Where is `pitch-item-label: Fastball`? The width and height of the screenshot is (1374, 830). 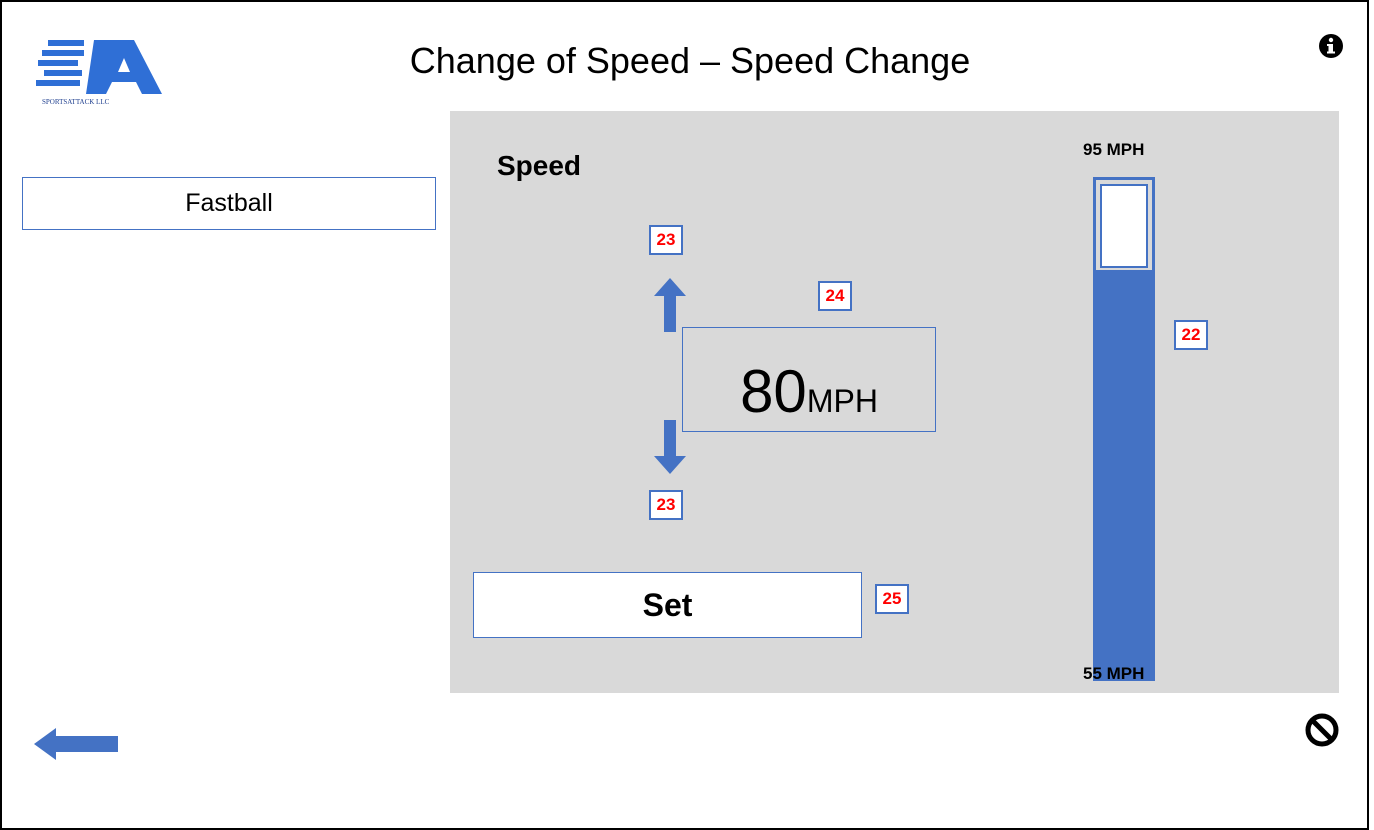 pitch-item-label: Fastball is located at coordinates (229, 203).